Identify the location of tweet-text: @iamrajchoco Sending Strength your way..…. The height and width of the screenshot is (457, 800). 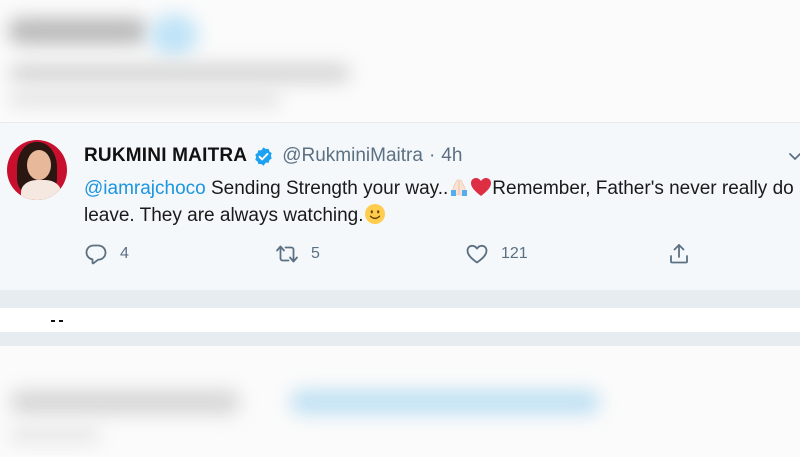
(442, 202).